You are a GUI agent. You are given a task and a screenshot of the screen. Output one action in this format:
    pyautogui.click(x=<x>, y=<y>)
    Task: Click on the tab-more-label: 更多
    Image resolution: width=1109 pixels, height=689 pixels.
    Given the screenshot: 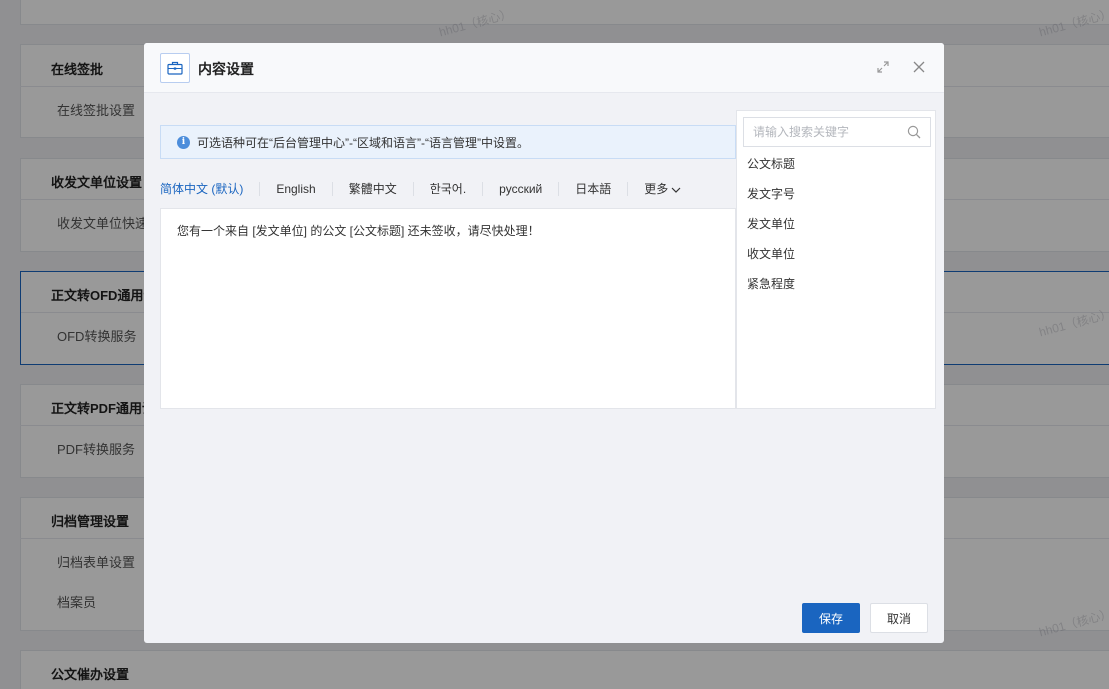 What is the action you would take?
    pyautogui.click(x=656, y=189)
    